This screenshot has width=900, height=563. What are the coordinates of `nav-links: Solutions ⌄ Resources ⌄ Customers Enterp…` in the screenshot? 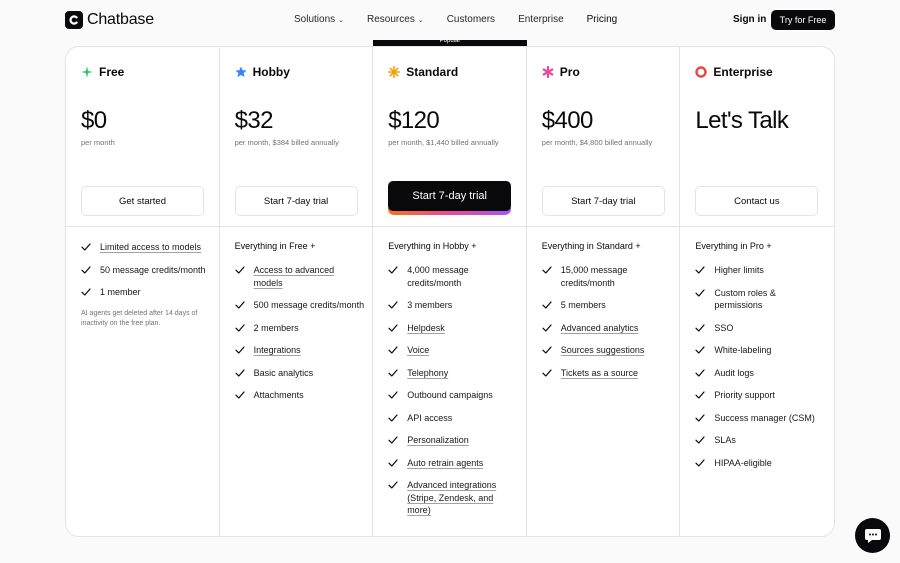 It's located at (467, 19).